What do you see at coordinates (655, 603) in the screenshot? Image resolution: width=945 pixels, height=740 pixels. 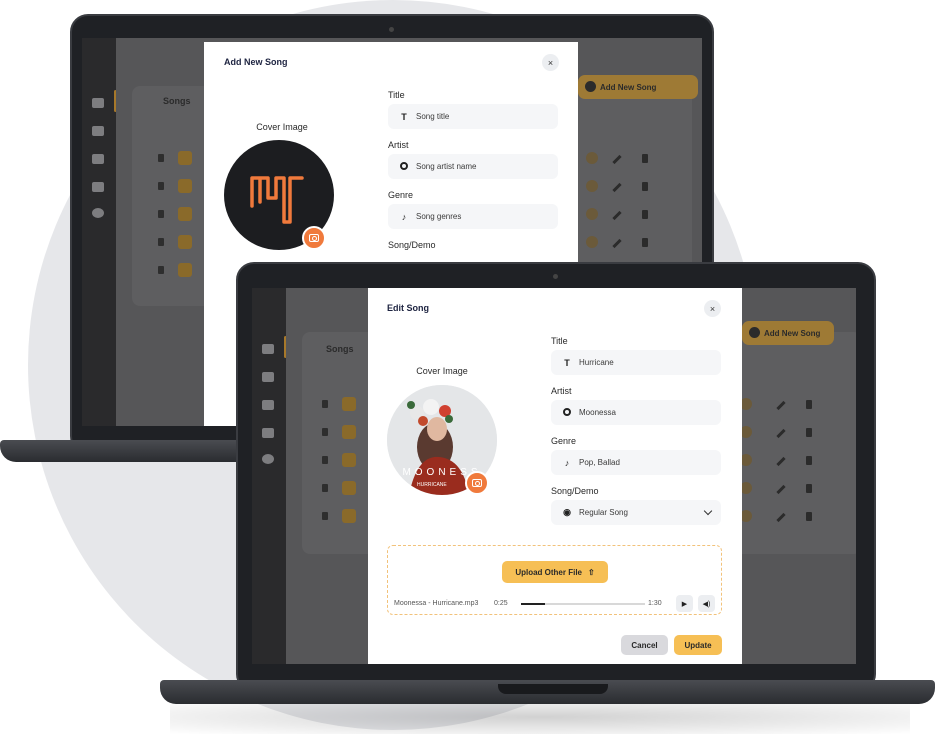 I see `audio-duration: 1:30` at bounding box center [655, 603].